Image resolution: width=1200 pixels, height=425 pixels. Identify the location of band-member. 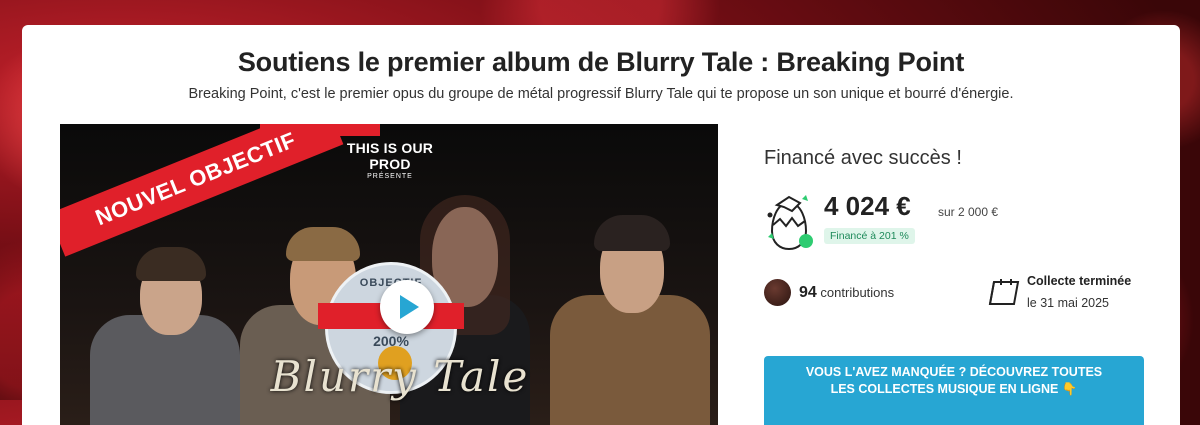
(630, 305).